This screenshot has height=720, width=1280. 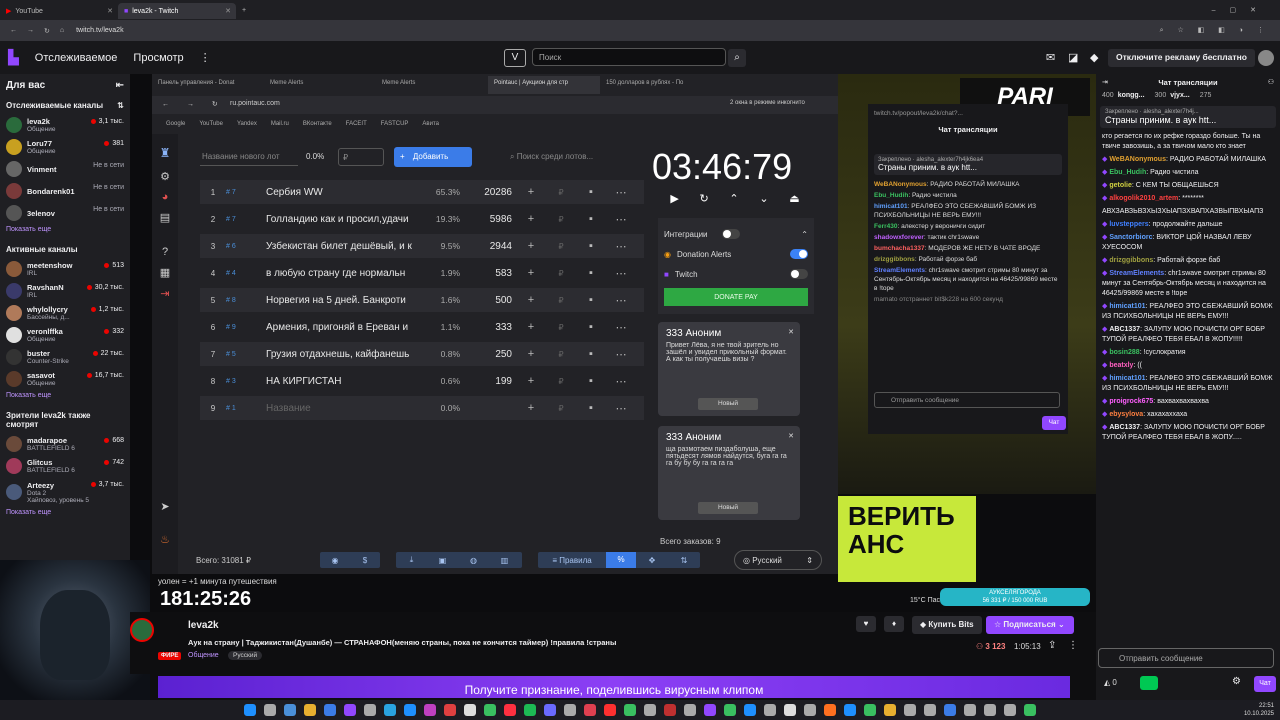 What do you see at coordinates (165, 252) in the screenshot?
I see `help-icon: ?` at bounding box center [165, 252].